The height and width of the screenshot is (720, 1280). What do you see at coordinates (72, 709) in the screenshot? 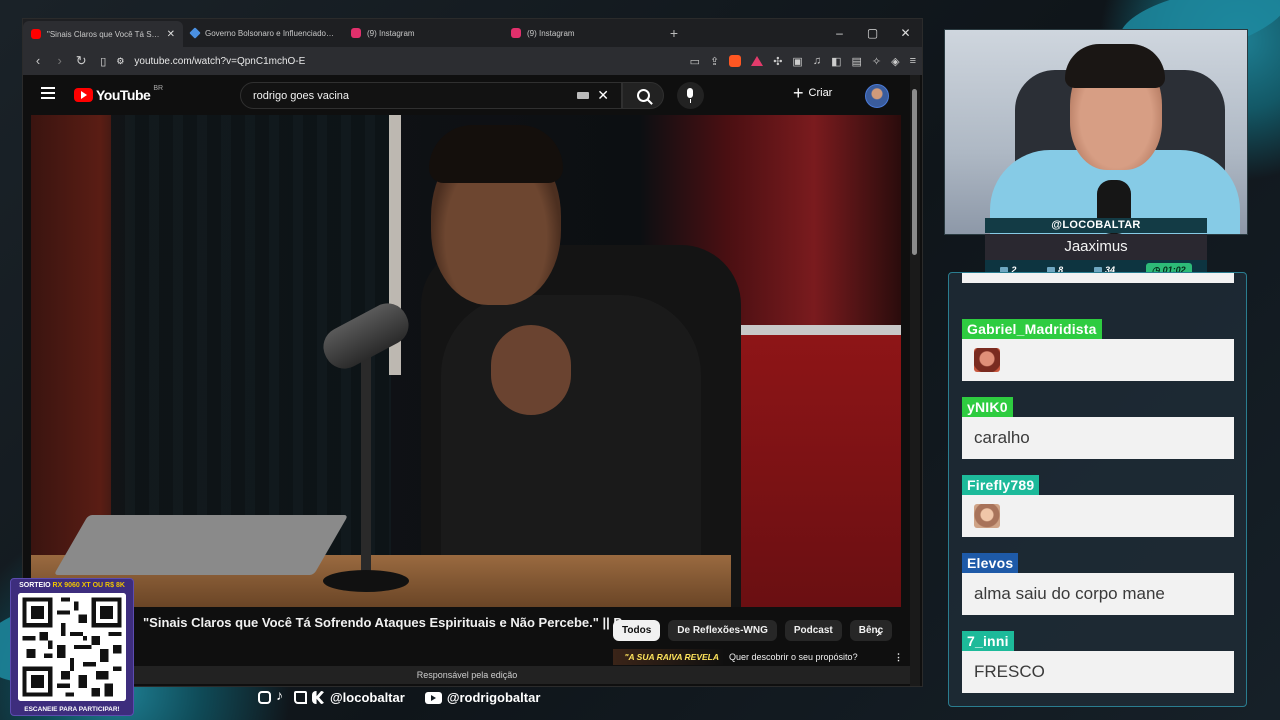
I see `scan-instruction: ESCANEIE PARA PARTICIPAR!` at bounding box center [72, 709].